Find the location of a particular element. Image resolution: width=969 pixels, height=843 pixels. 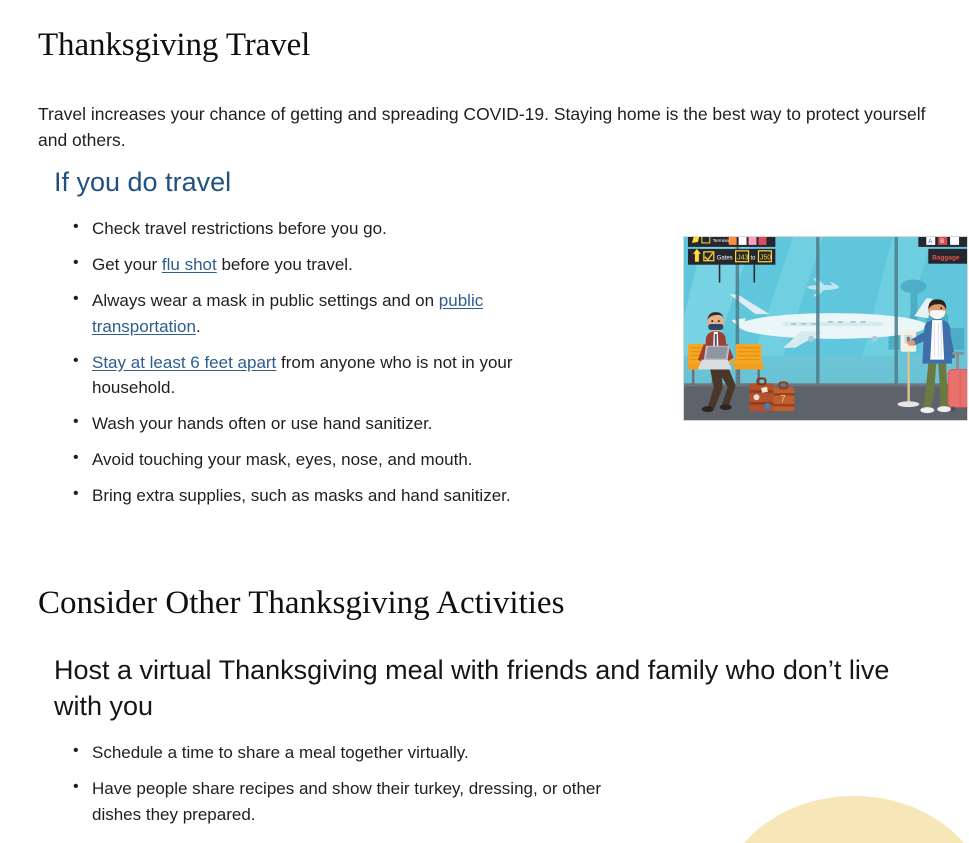

svg-text: J50 is located at coordinates (765, 257).